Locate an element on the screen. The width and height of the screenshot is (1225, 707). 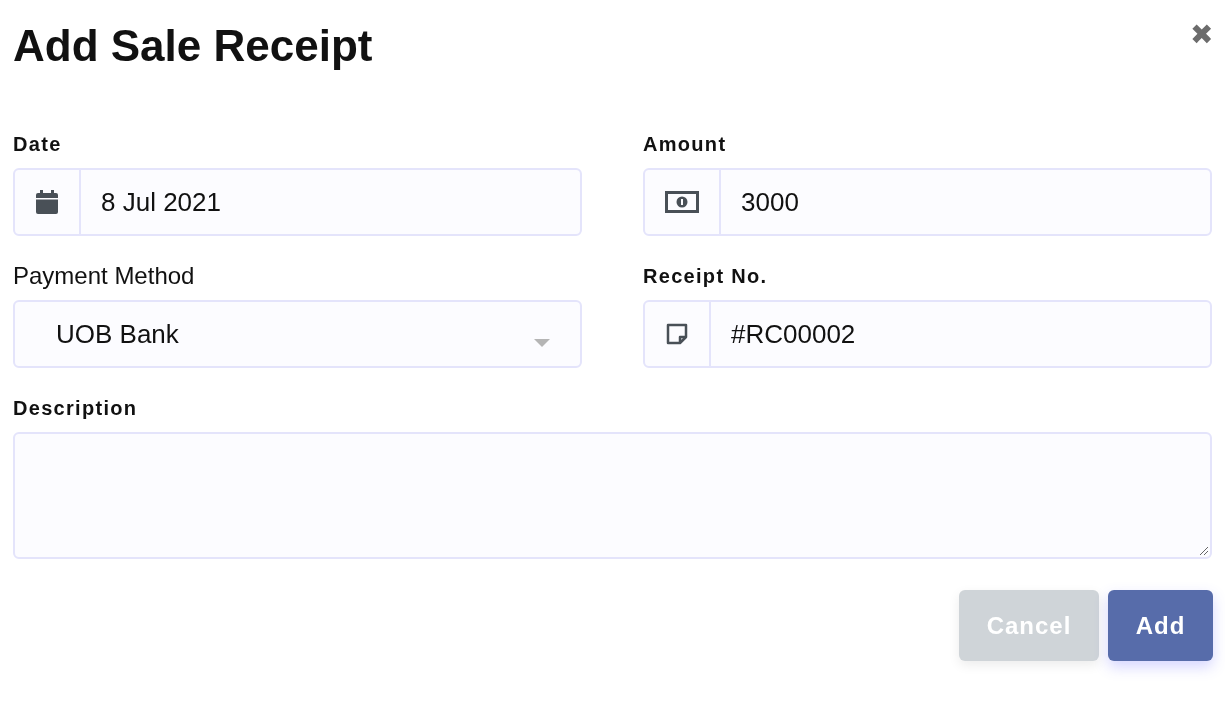
field-label: Description is located at coordinates (76, 408).